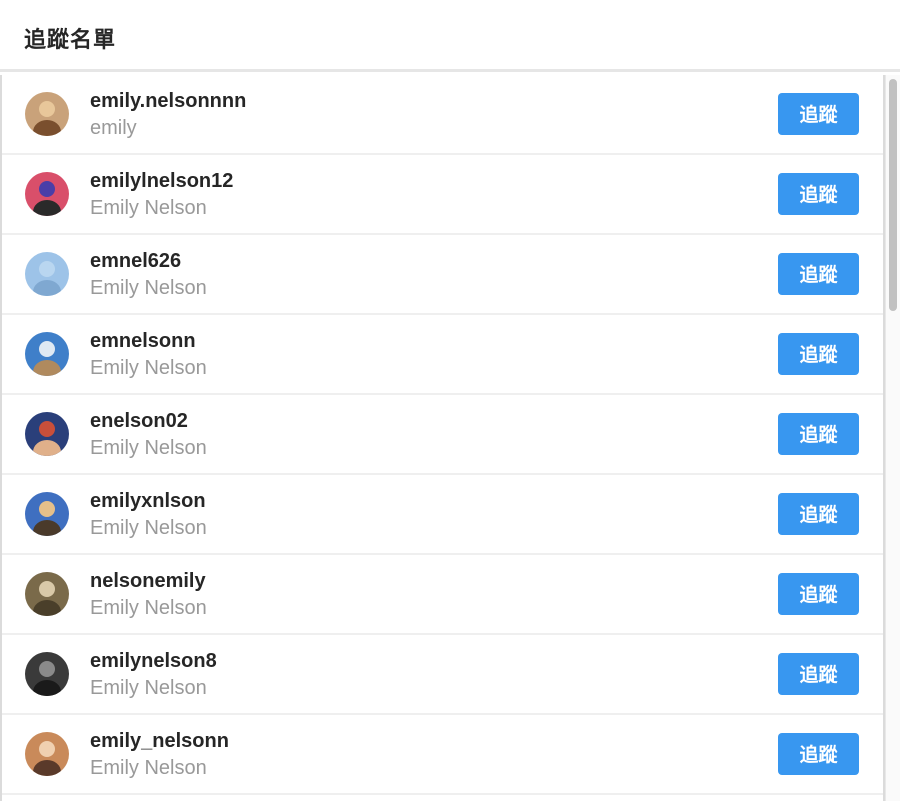 The image size is (900, 801). Describe the element at coordinates (450, 36) in the screenshot. I see `dialog-header: 追蹤名單` at that location.